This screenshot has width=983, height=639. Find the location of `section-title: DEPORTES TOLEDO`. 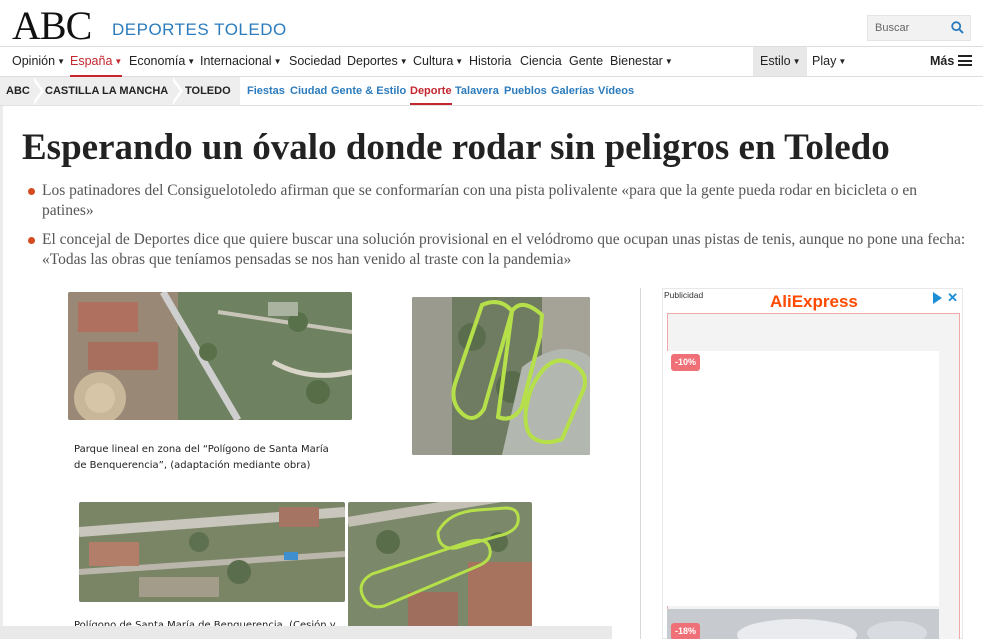

section-title: DEPORTES TOLEDO is located at coordinates (199, 30).